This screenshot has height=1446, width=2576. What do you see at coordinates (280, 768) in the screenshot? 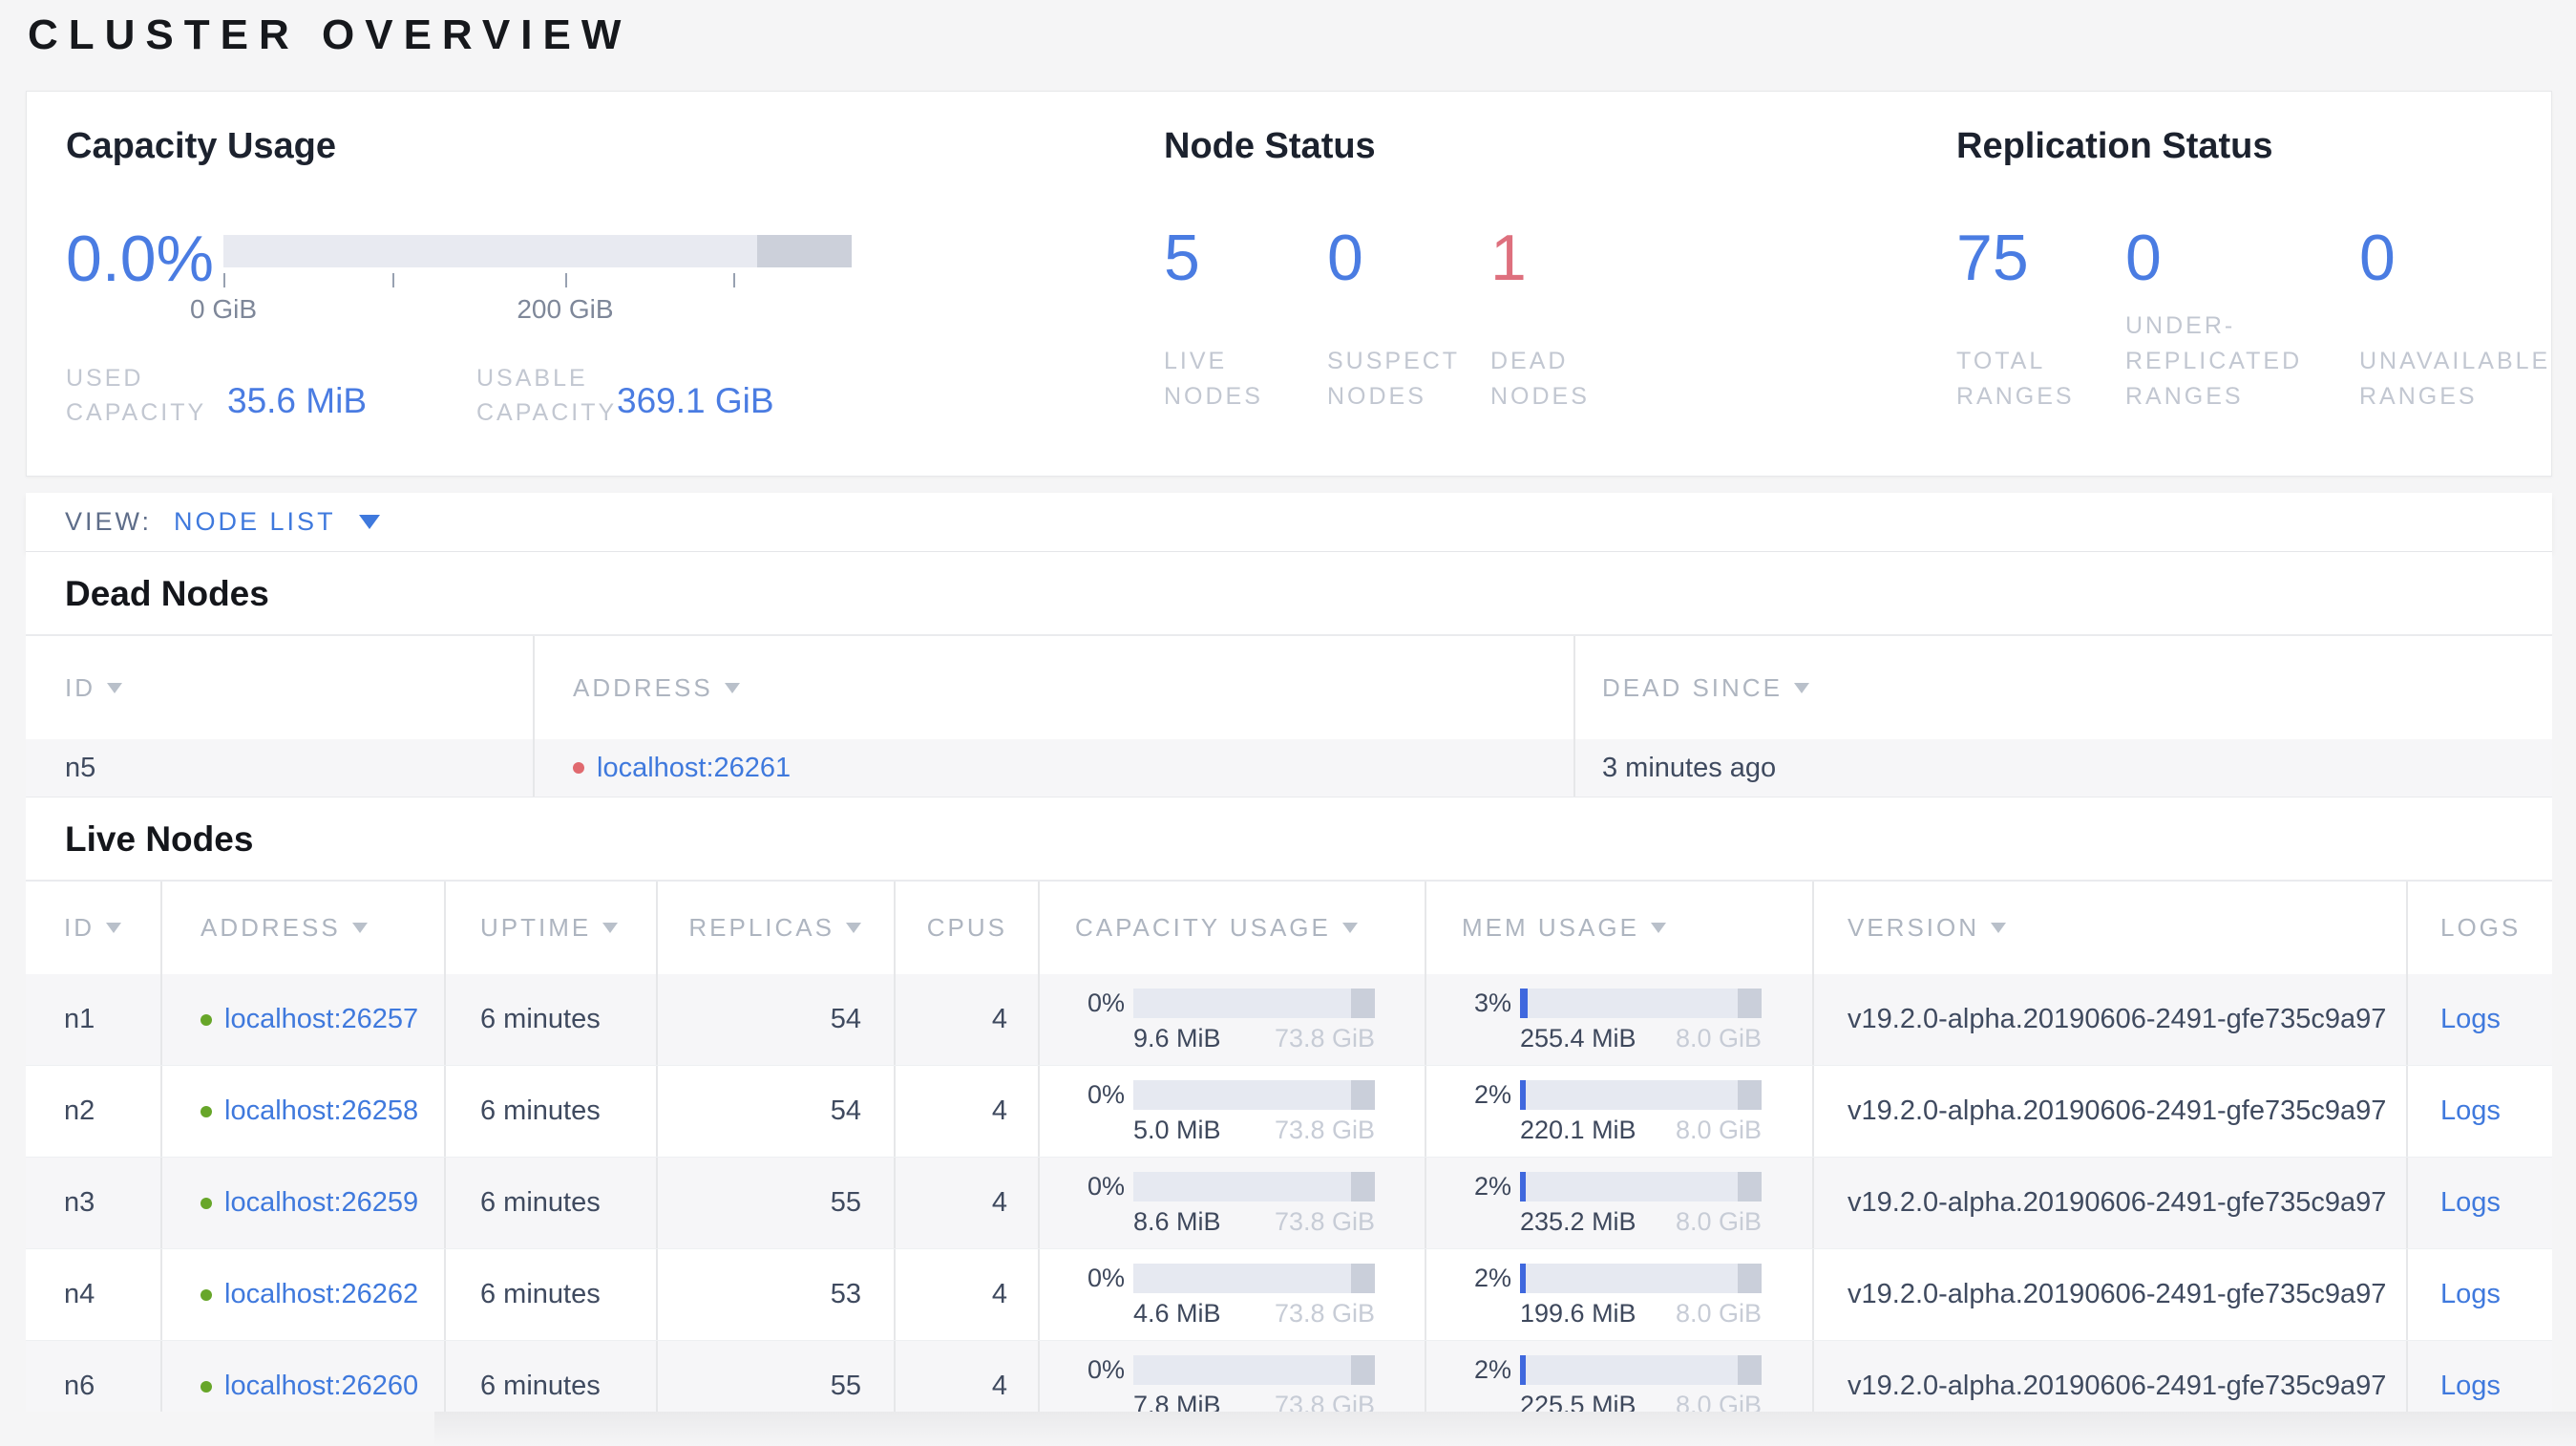
I see `dead-node-id: n5` at bounding box center [280, 768].